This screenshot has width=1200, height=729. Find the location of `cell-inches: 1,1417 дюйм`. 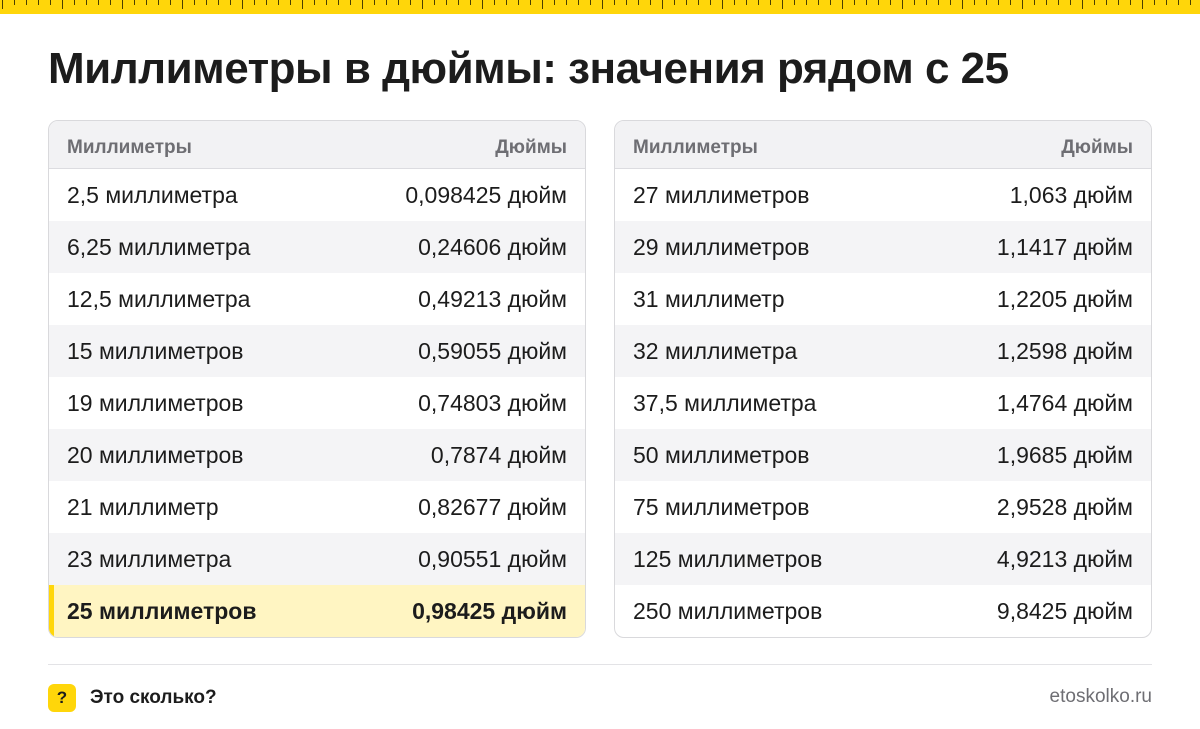

cell-inches: 1,1417 дюйм is located at coordinates (1064, 246).